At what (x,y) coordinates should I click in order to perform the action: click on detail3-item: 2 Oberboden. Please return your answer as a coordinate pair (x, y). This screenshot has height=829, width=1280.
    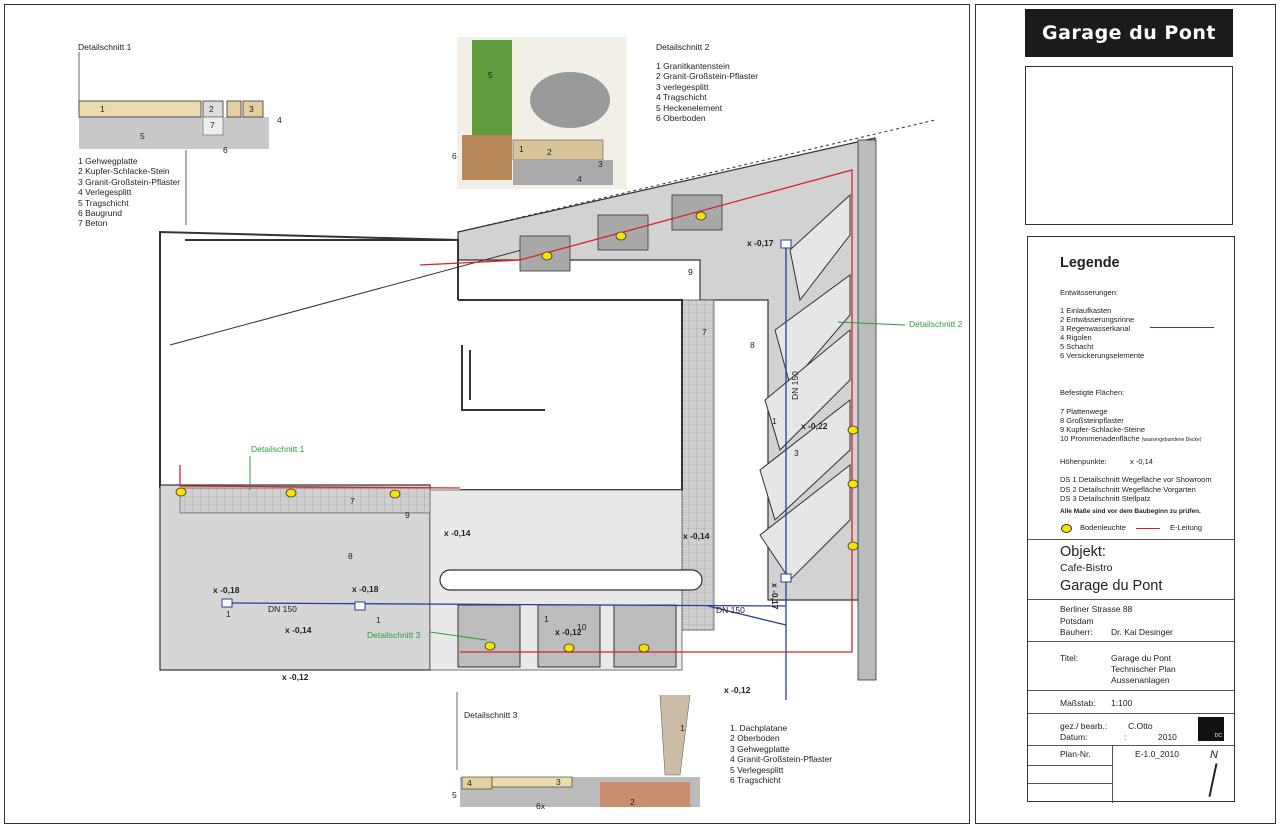
    Looking at the image, I should click on (755, 738).